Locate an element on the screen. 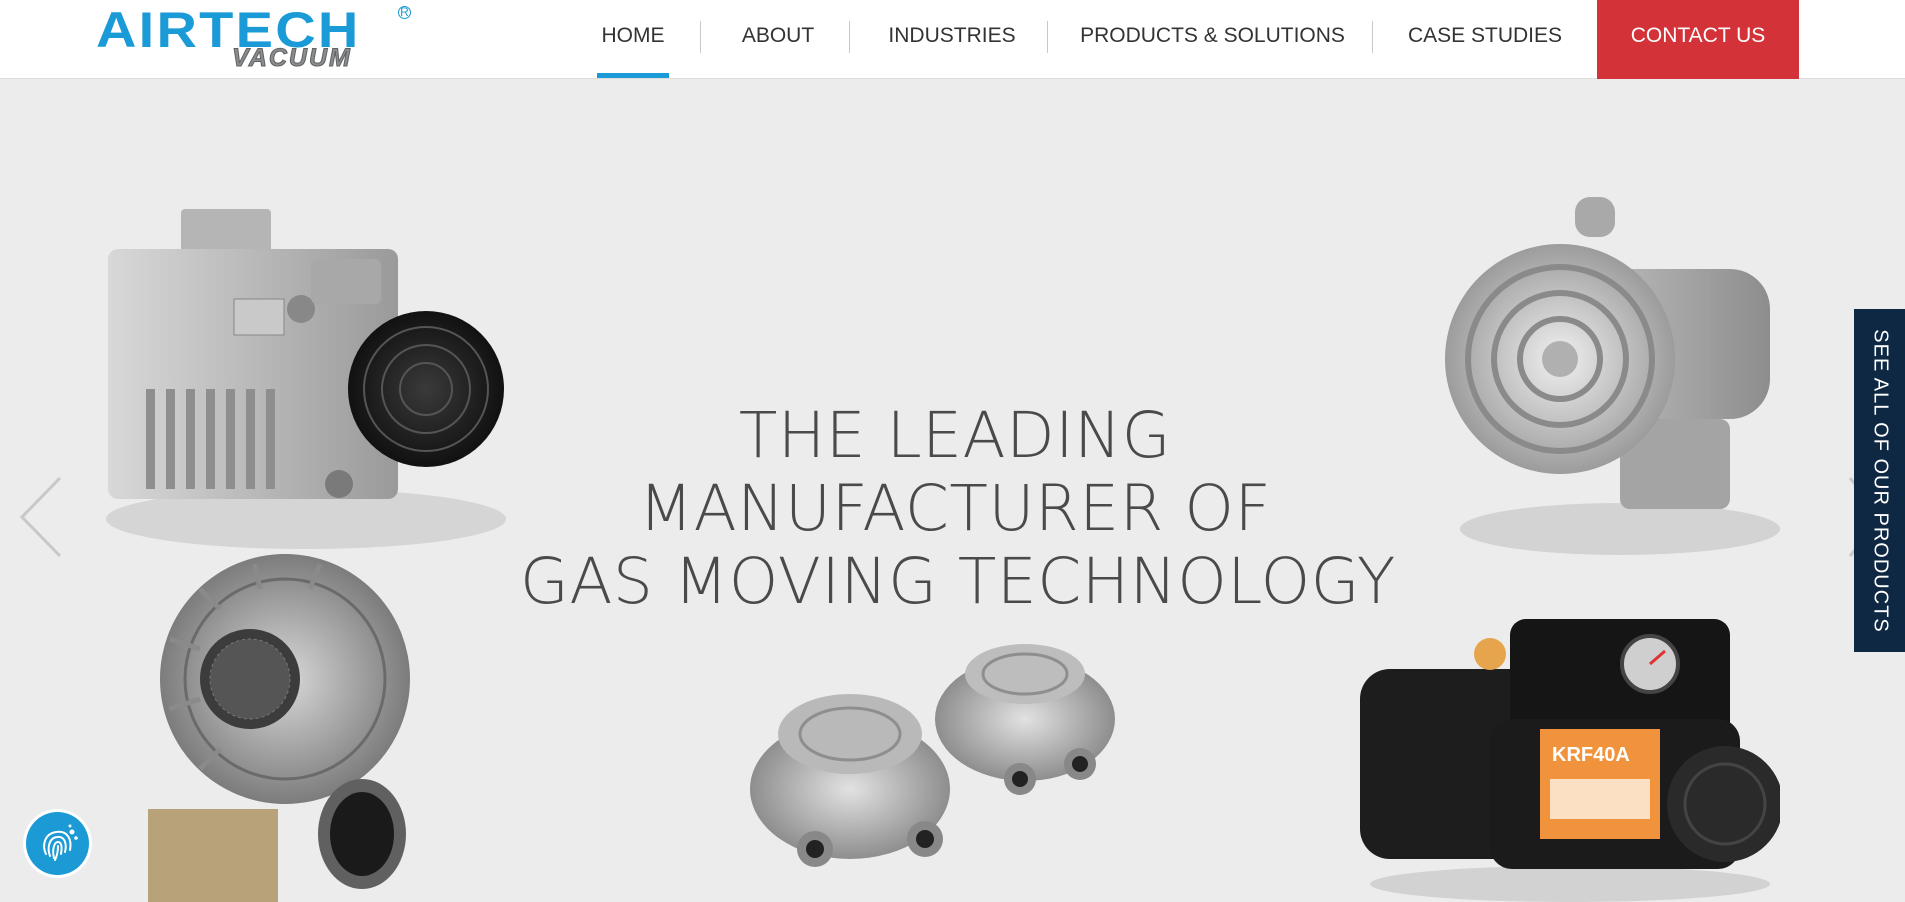 The height and width of the screenshot is (902, 1905). airtech-logo: AIRTECH R VACUUM is located at coordinates (256, 39).